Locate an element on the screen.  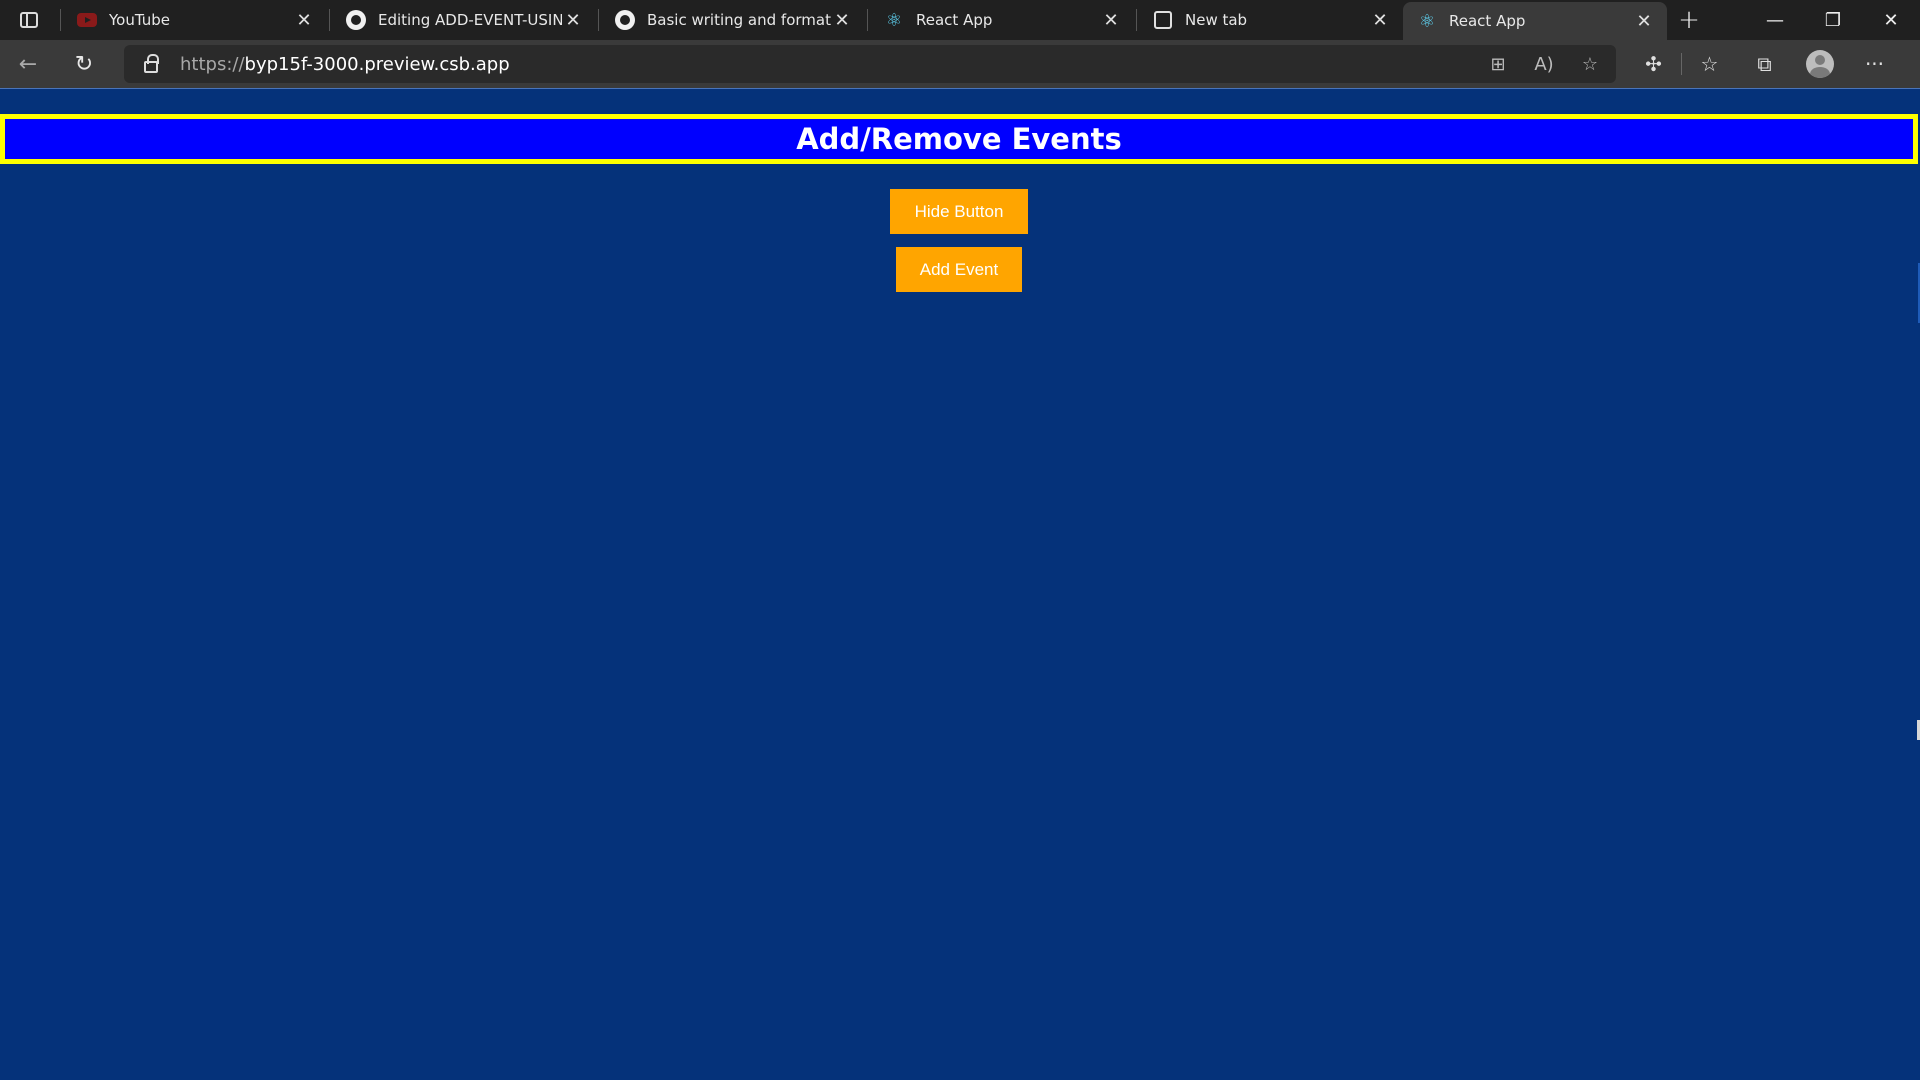
profile-button is located at coordinates (1819, 64).